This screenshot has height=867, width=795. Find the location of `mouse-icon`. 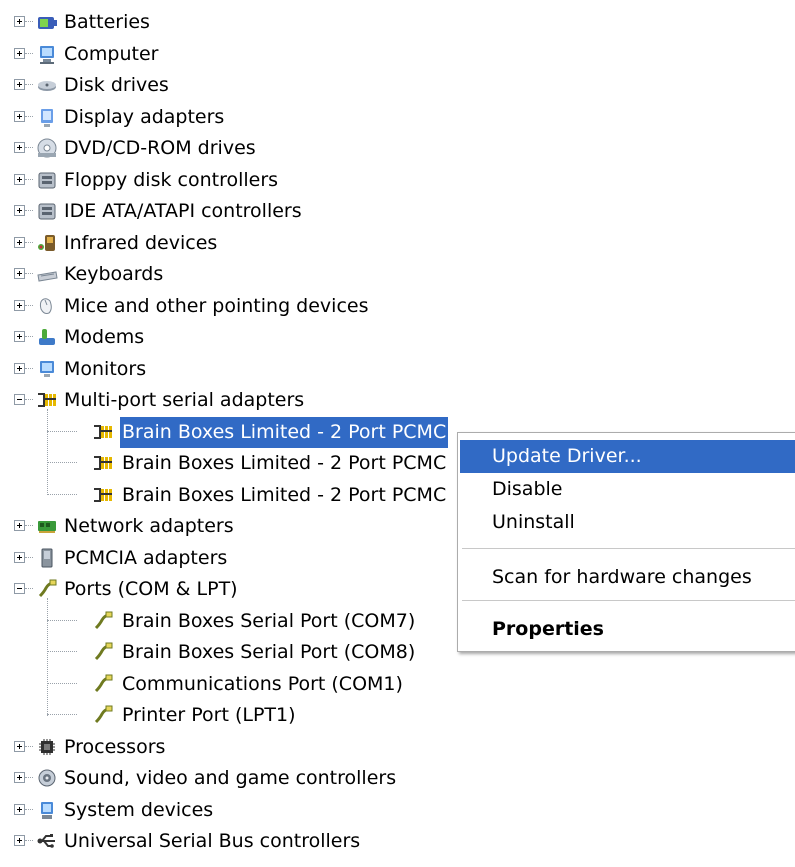

mouse-icon is located at coordinates (47, 306).